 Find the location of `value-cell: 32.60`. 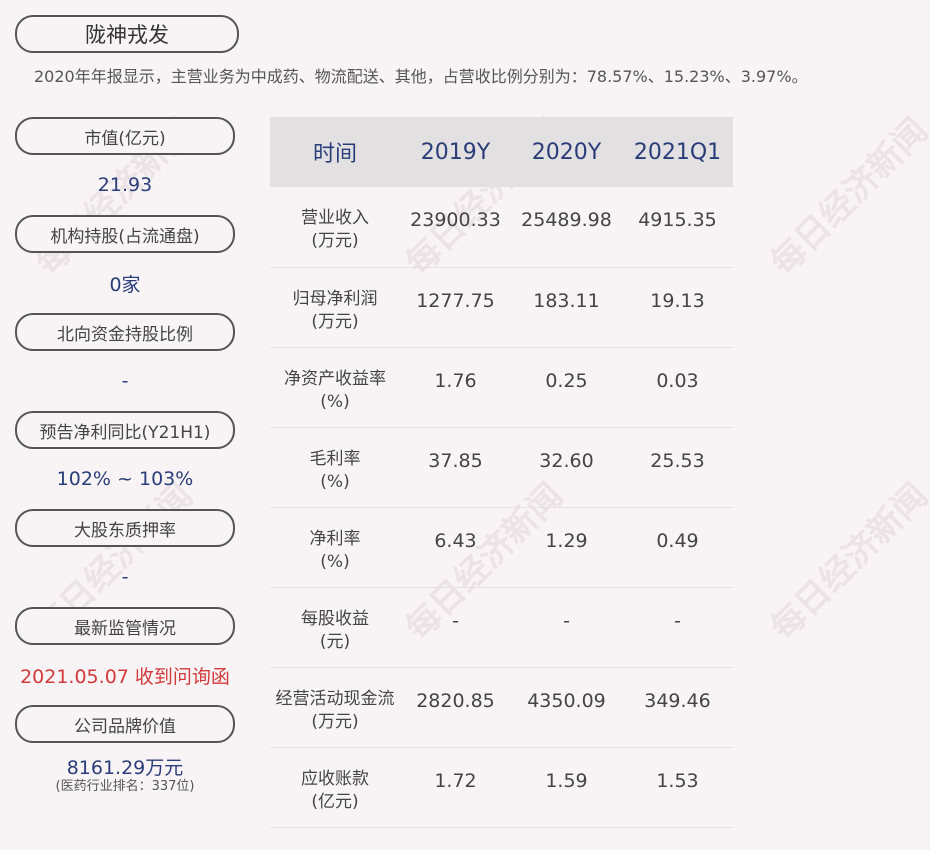

value-cell: 32.60 is located at coordinates (566, 467).